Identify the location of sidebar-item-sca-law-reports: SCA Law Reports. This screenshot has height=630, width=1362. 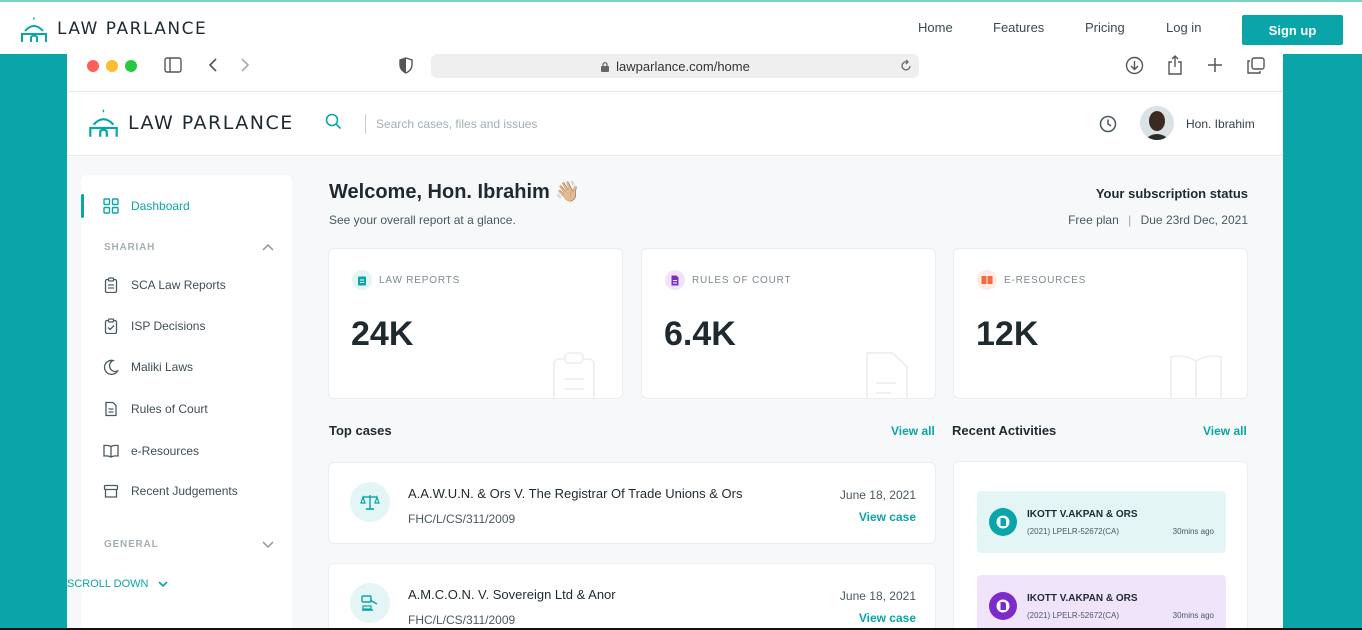
(186, 285).